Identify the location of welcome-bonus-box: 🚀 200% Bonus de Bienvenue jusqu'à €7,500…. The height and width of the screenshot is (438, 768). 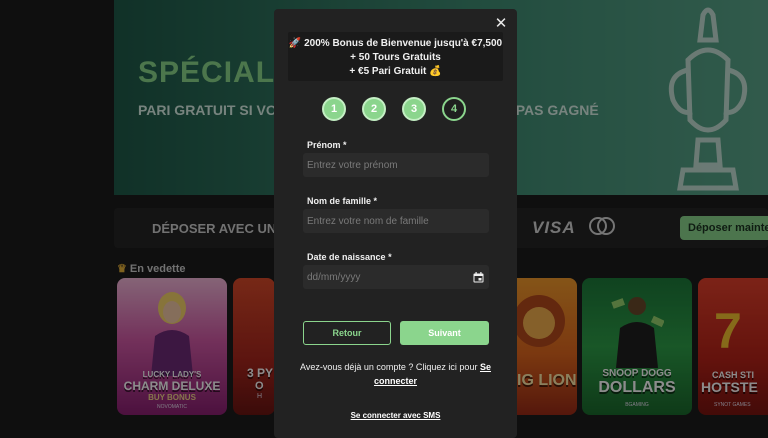
(395, 56).